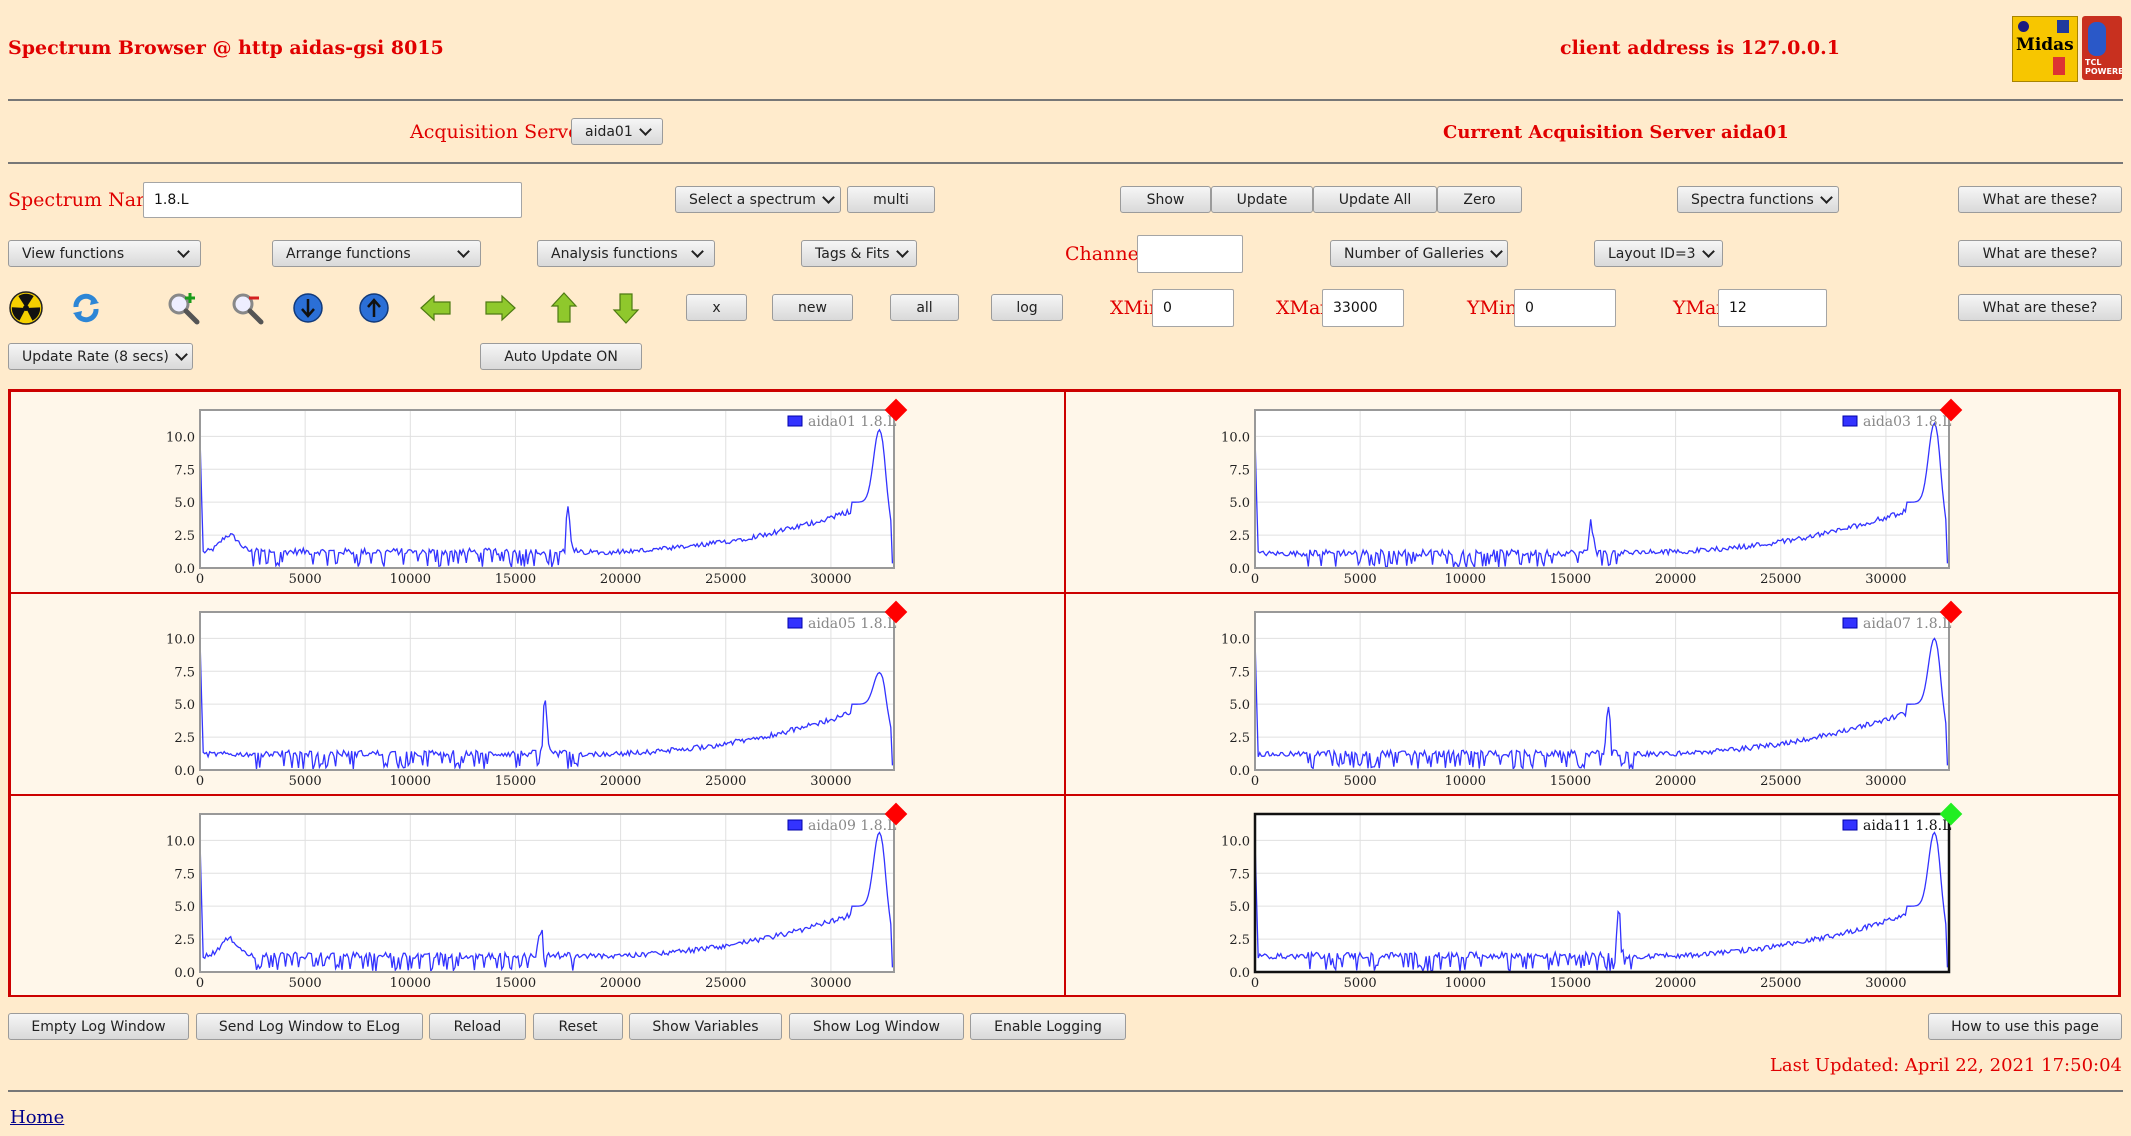 This screenshot has height=1136, width=2131. What do you see at coordinates (578, 1026) in the screenshot?
I see `reset-button: Reset` at bounding box center [578, 1026].